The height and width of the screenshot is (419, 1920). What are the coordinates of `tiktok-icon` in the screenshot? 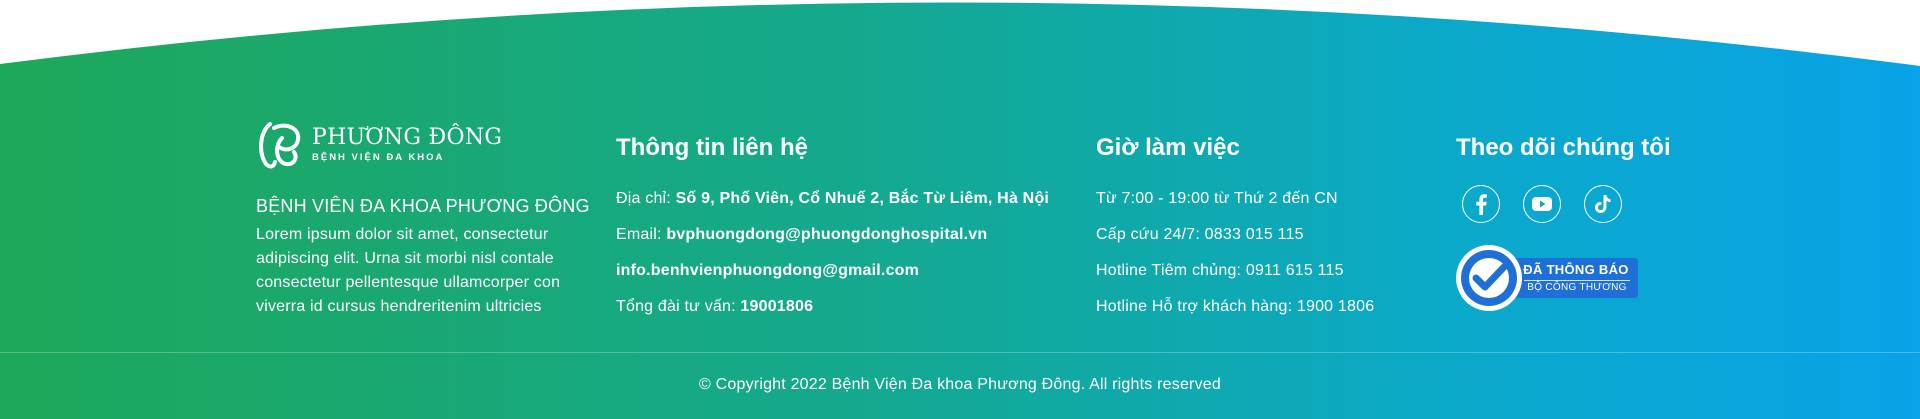 It's located at (1603, 204).